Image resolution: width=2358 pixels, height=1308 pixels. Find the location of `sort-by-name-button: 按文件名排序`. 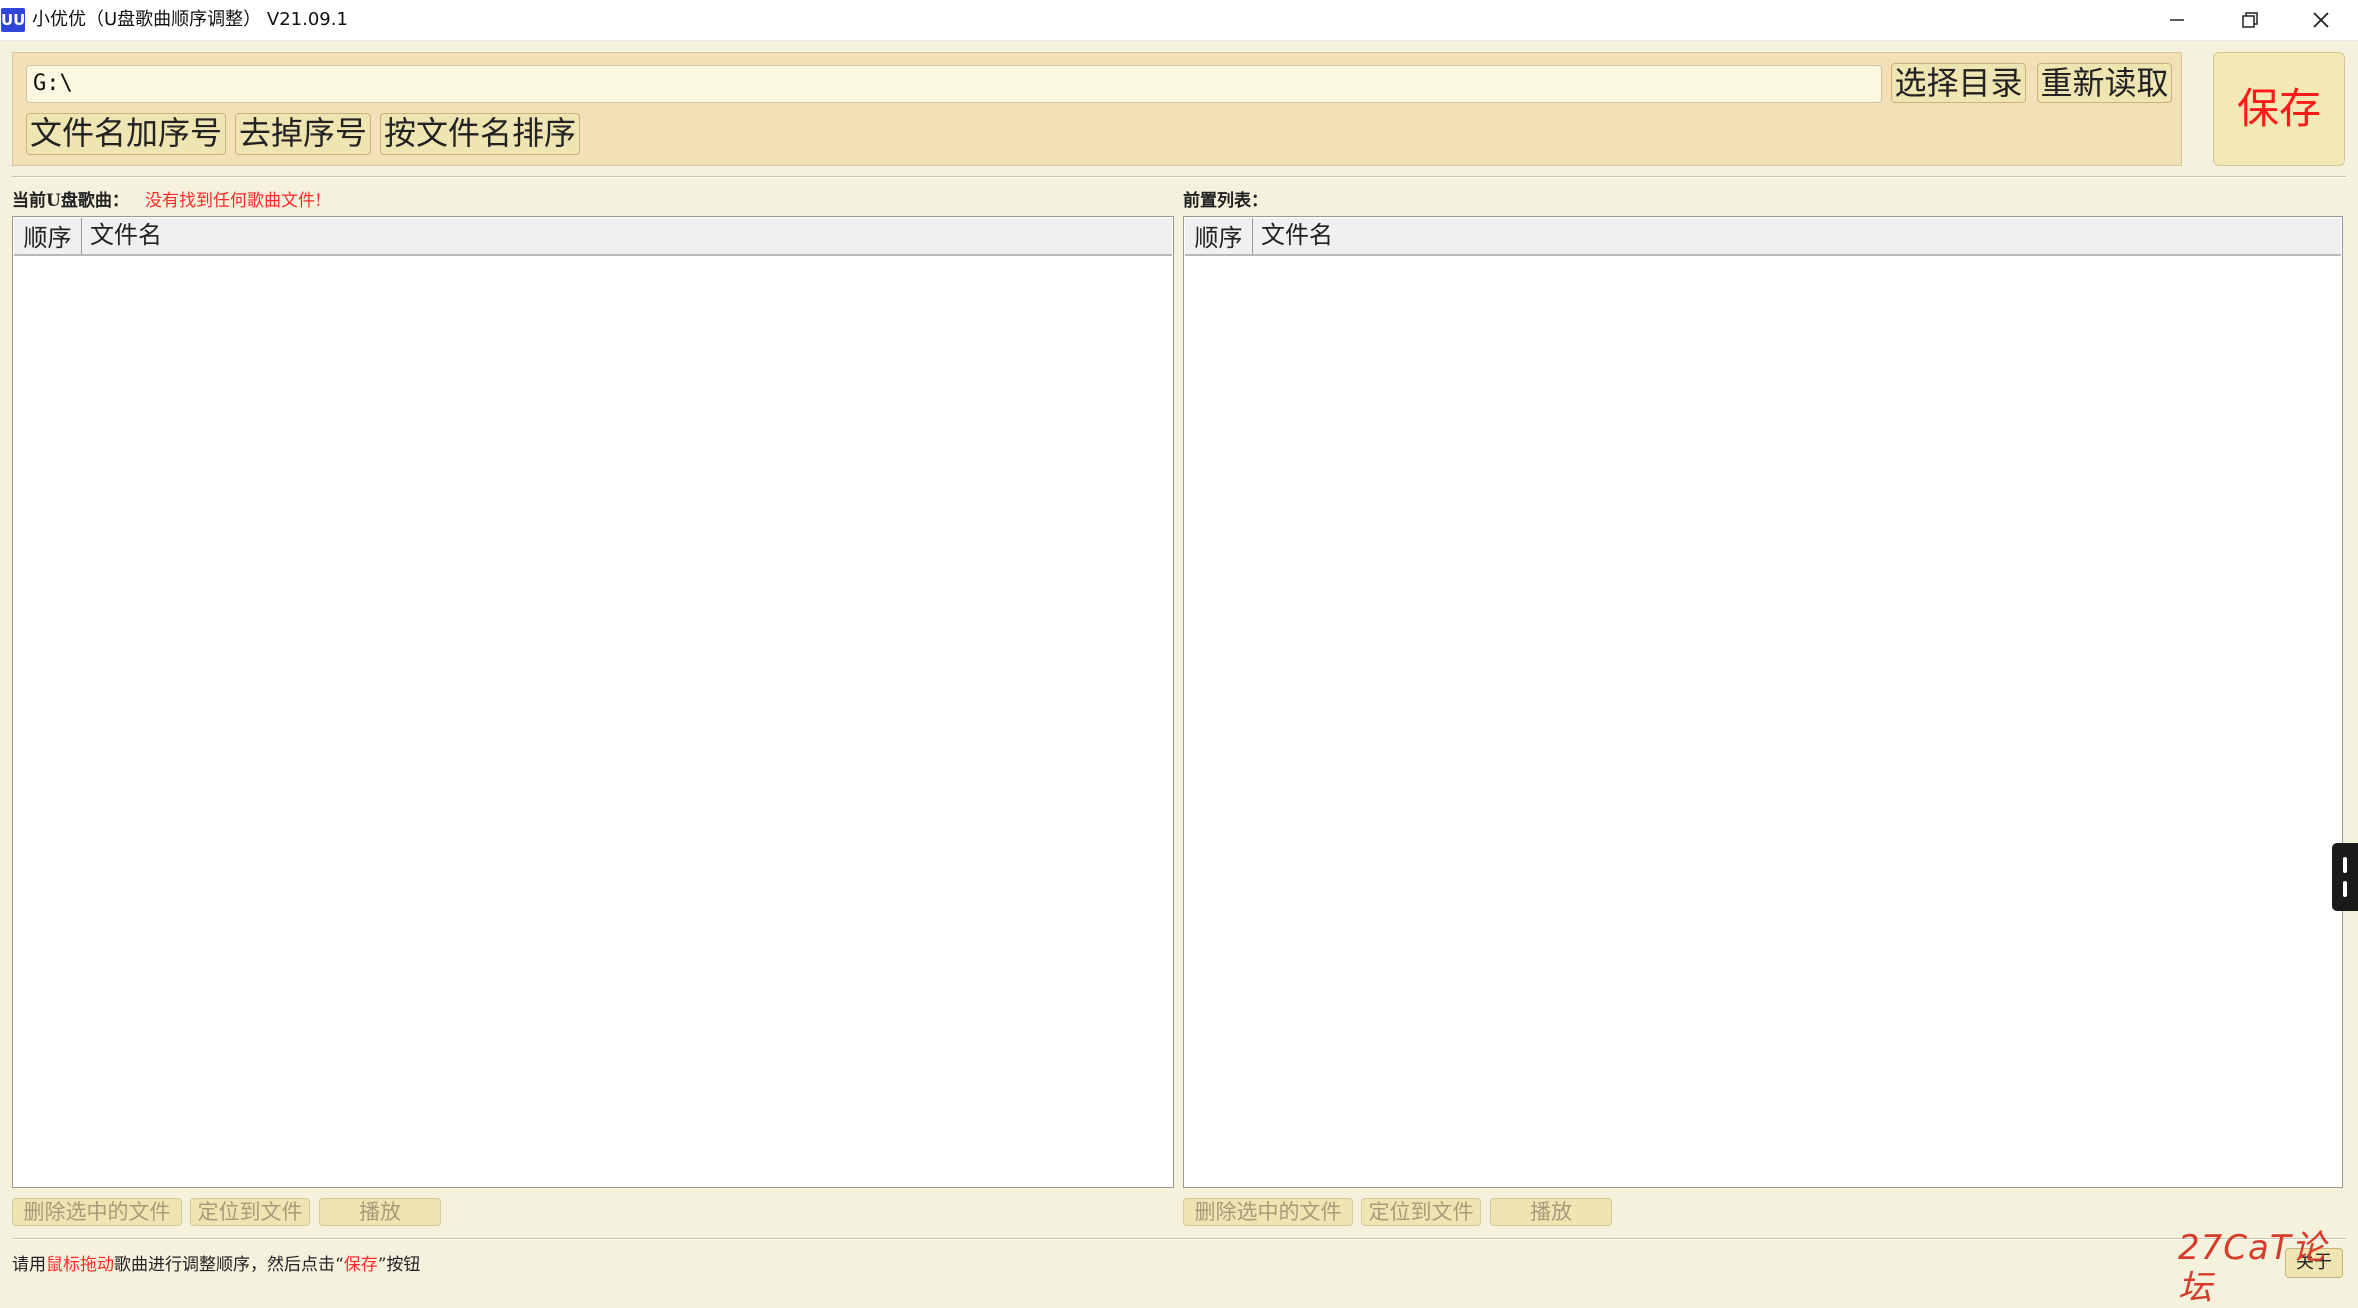

sort-by-name-button: 按文件名排序 is located at coordinates (480, 134).